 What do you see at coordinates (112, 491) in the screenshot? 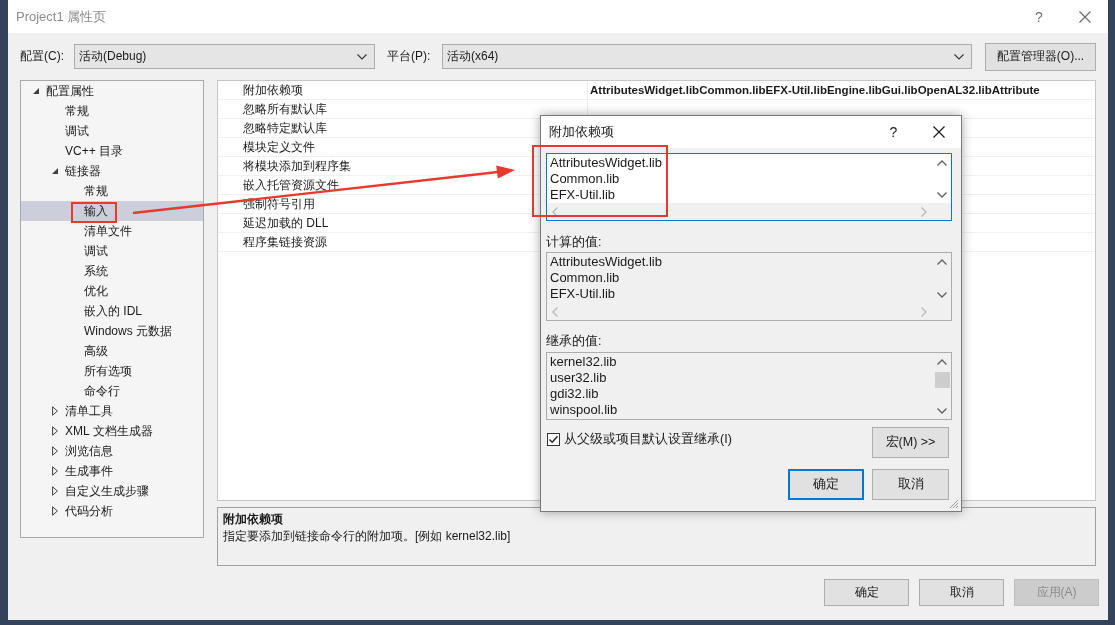
I see `tree-item: 自定义生成步骤` at bounding box center [112, 491].